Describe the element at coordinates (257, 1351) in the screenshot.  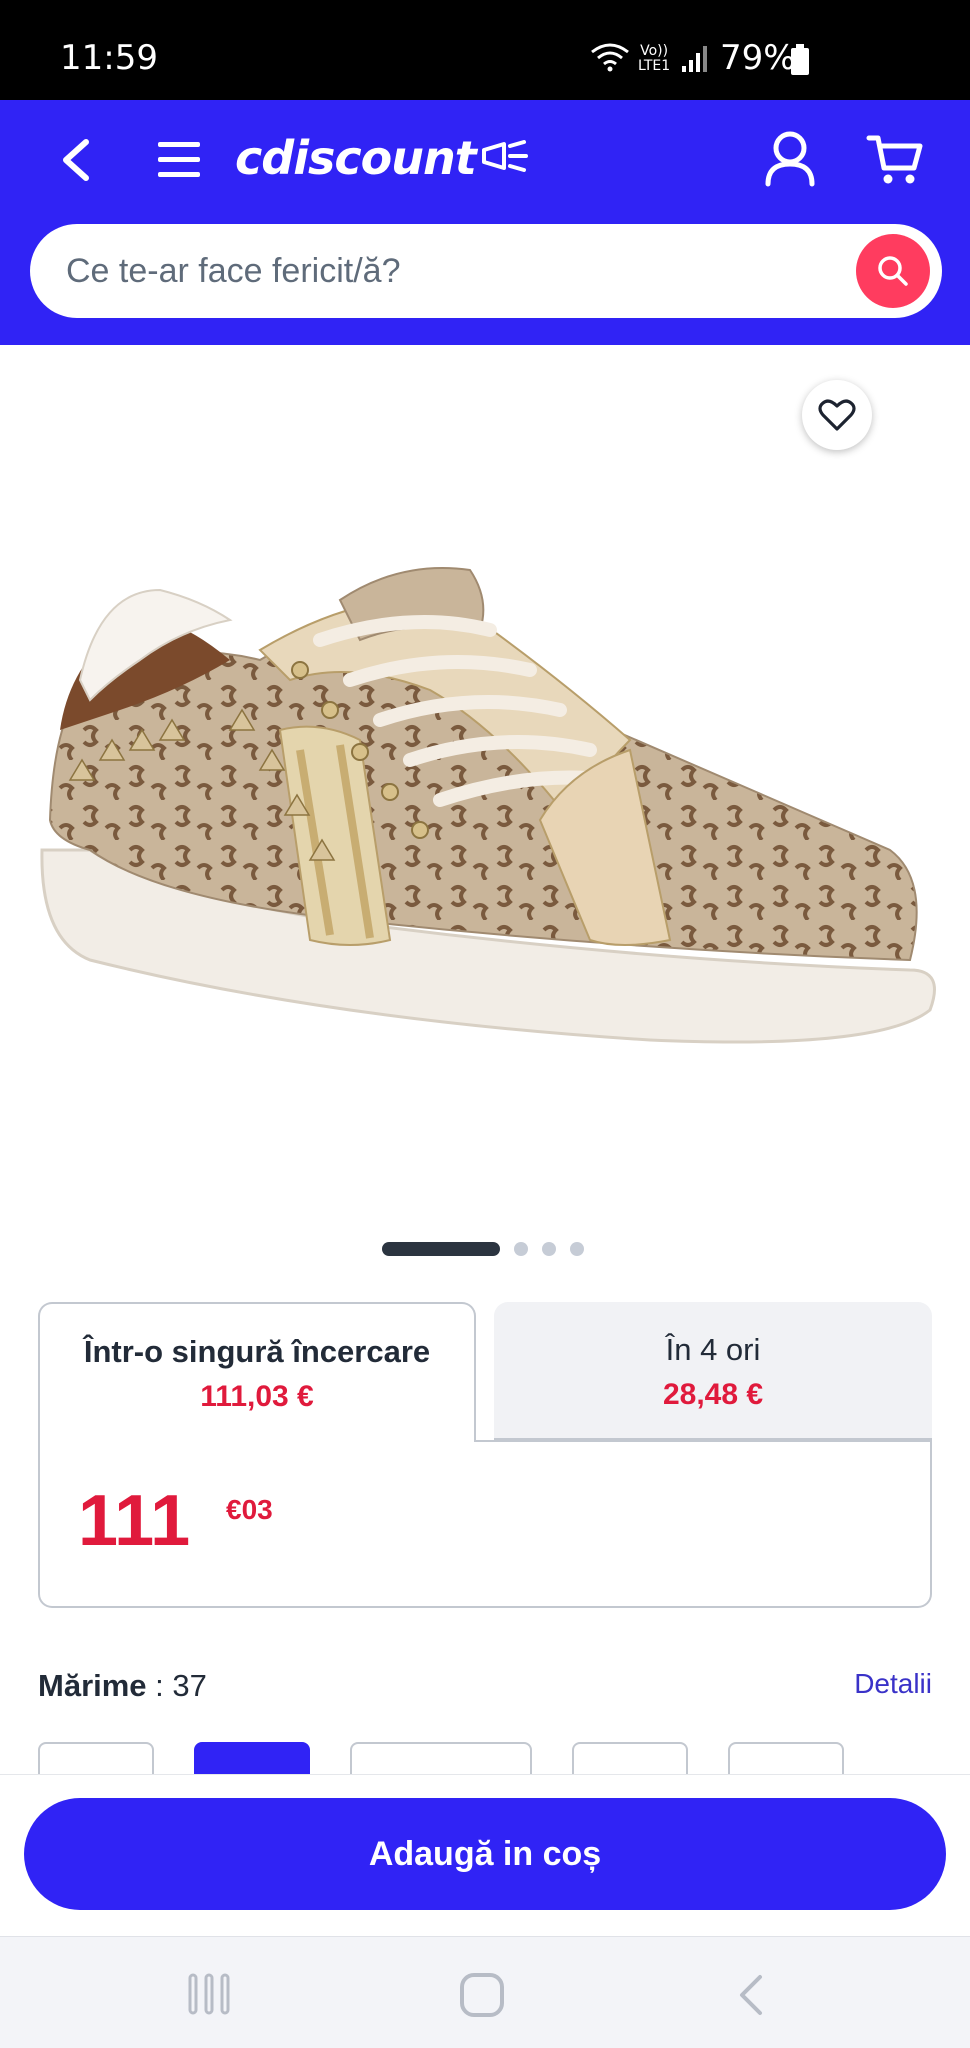
I see `tab-title: Într-o singură încercare` at that location.